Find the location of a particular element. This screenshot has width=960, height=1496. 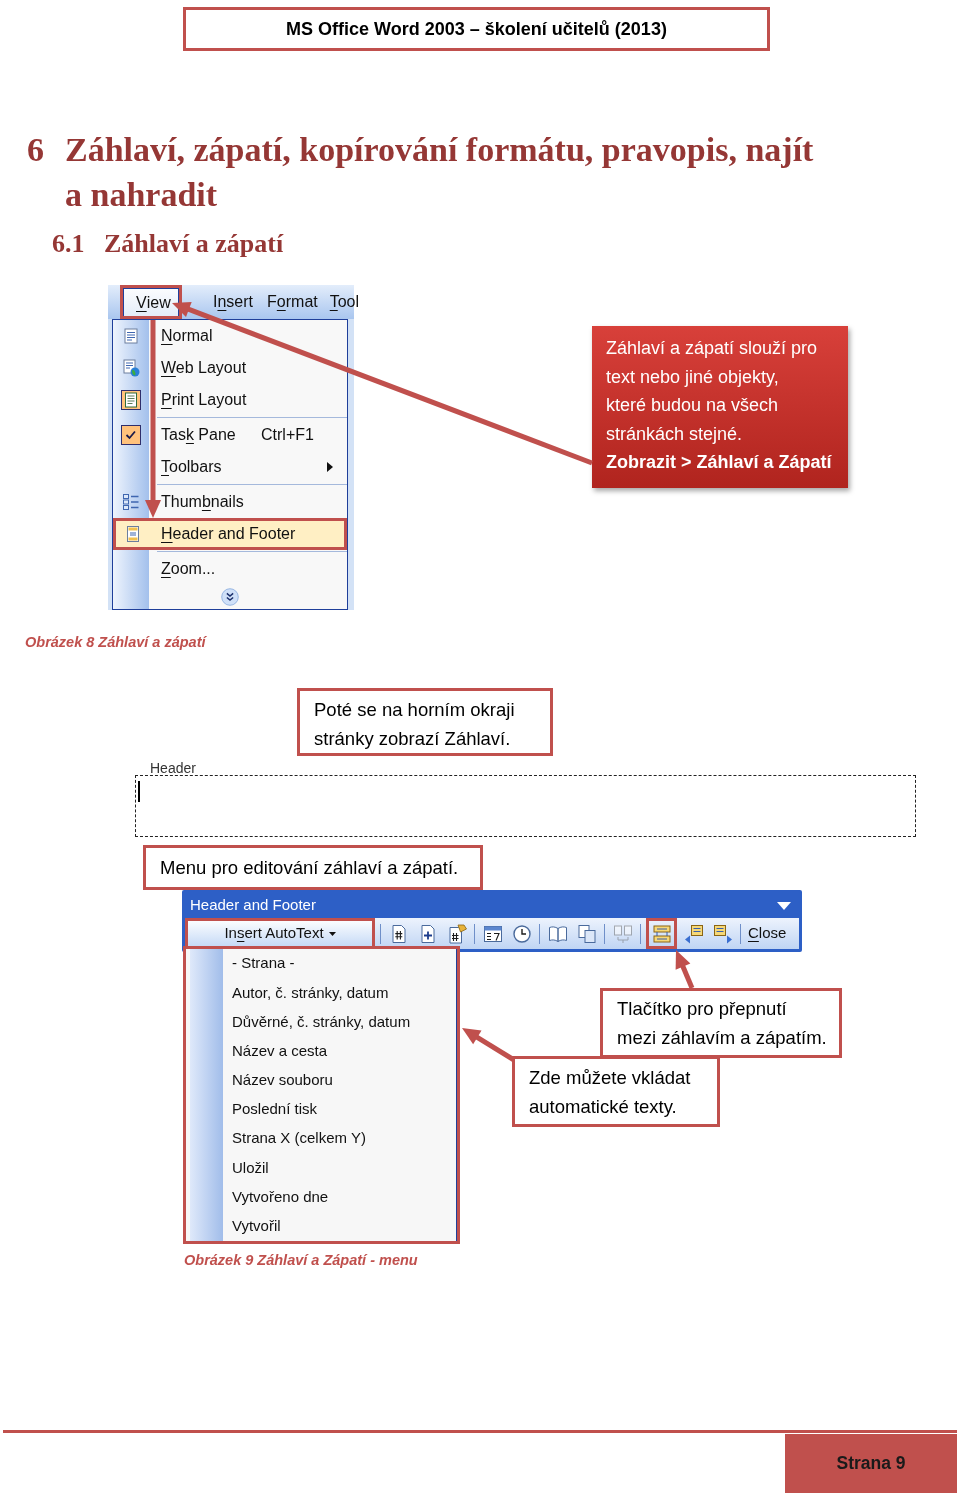

menu-item: Header and Footer is located at coordinates (230, 534).